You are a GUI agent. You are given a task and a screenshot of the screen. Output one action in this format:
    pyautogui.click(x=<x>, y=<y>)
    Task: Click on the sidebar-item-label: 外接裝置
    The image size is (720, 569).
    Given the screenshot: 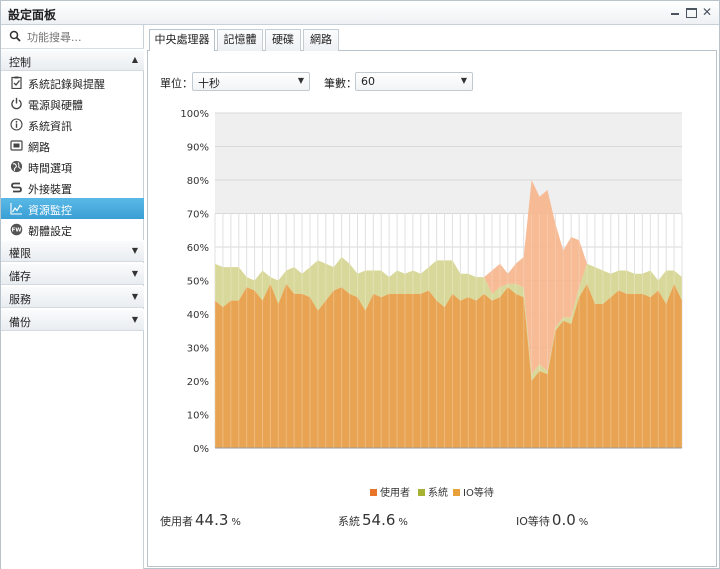 What is the action you would take?
    pyautogui.click(x=50, y=189)
    